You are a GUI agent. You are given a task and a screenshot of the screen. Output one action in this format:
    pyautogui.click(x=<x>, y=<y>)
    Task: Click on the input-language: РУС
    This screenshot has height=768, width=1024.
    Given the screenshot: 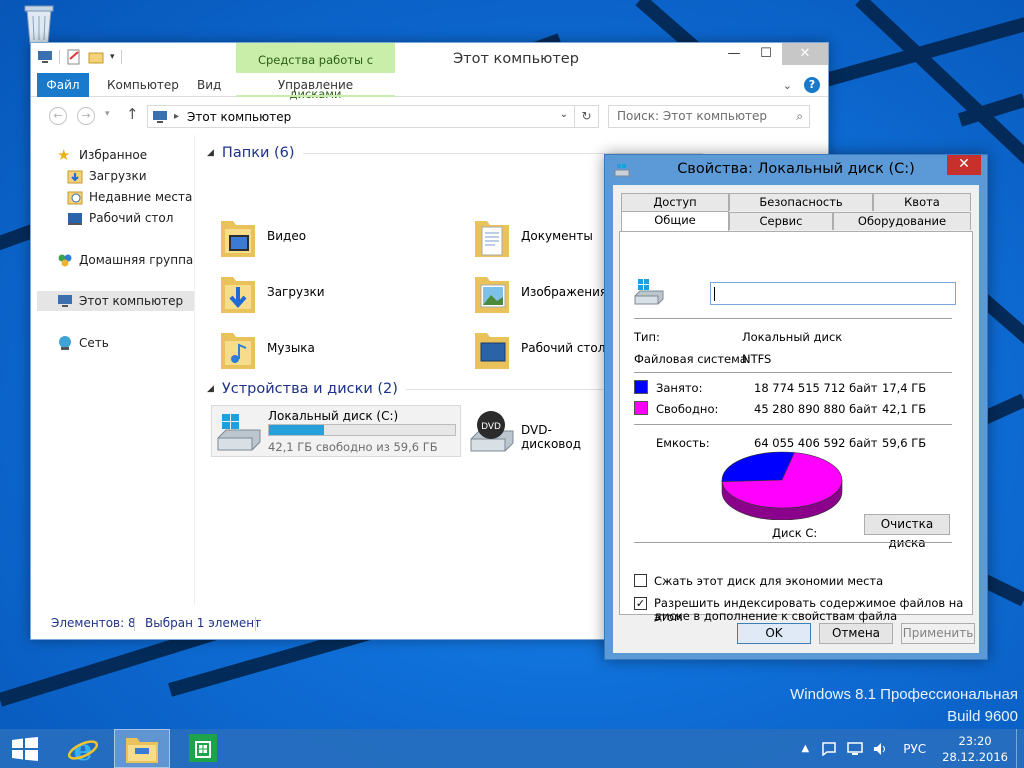 What is the action you would take?
    pyautogui.click(x=914, y=749)
    